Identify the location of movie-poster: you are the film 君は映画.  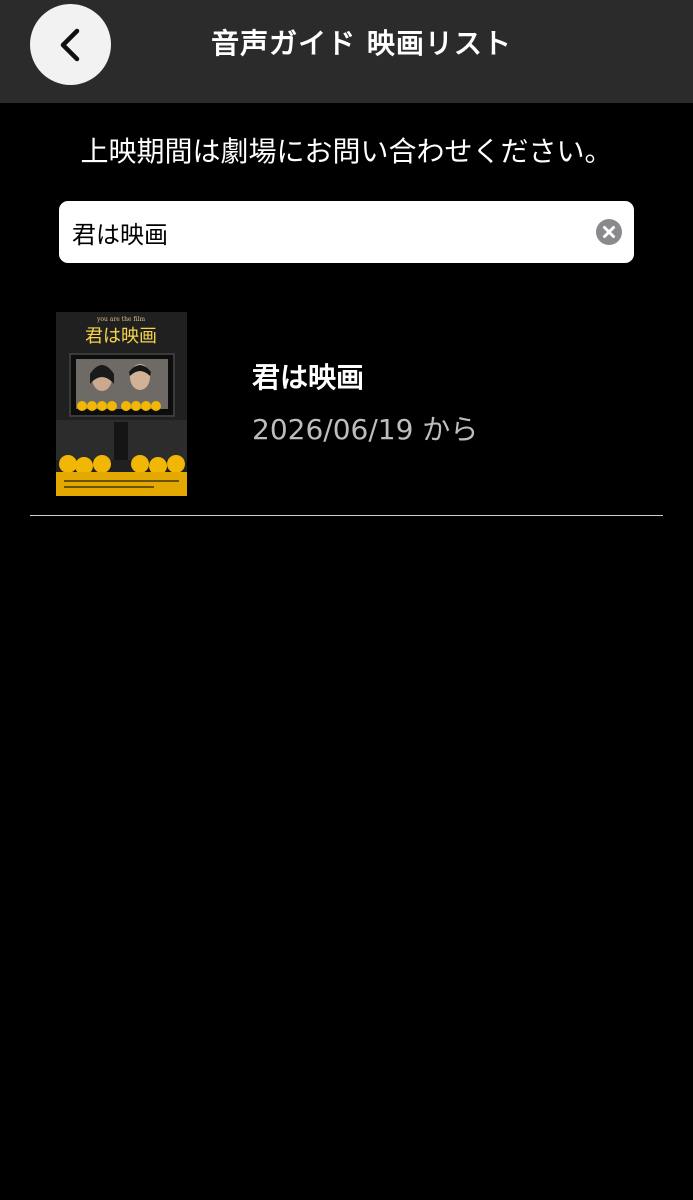
(121, 404).